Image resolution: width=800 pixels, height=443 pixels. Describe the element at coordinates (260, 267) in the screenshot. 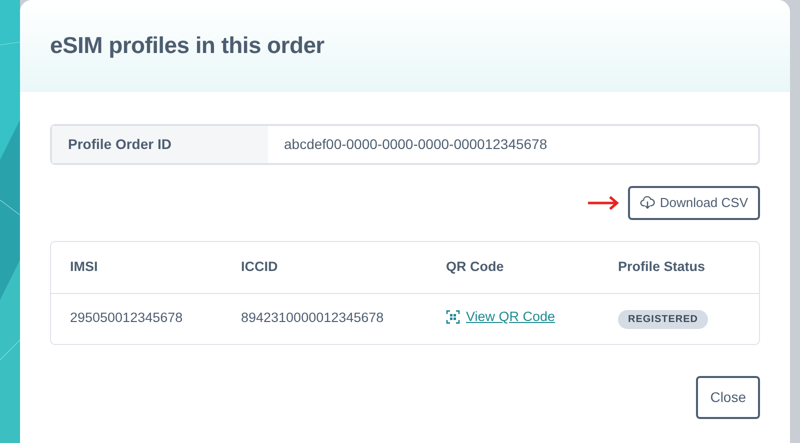

I see `column-header: ICCID` at that location.